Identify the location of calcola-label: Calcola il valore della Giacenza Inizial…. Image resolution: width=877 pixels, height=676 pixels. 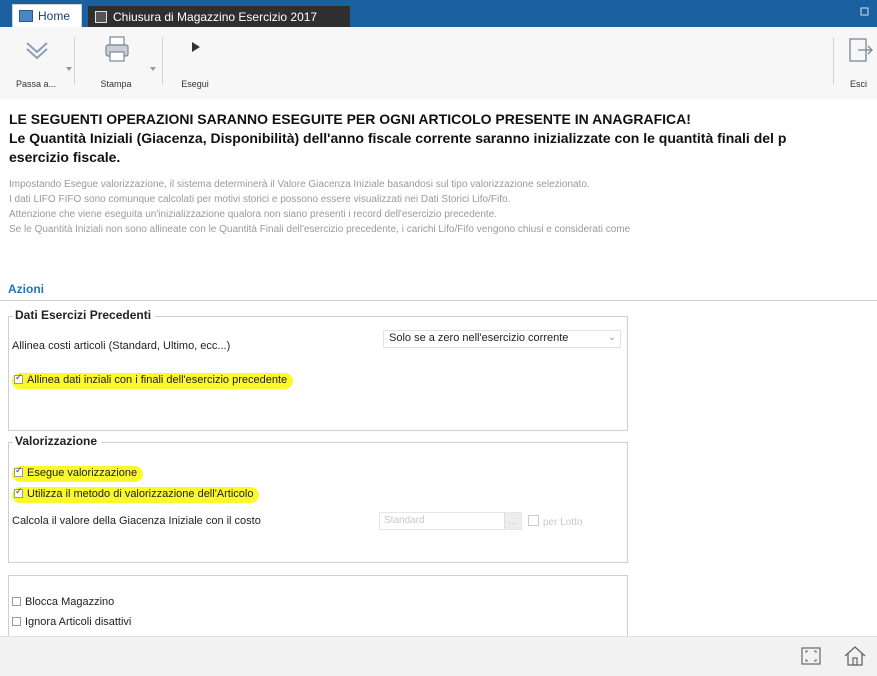
(136, 521).